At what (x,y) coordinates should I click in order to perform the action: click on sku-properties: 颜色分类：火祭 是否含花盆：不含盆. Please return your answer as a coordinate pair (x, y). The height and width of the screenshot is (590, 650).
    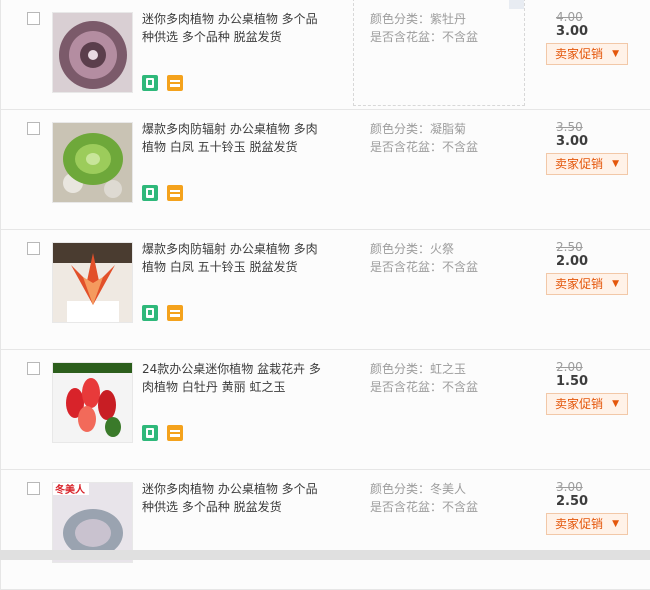
    Looking at the image, I should click on (424, 258).